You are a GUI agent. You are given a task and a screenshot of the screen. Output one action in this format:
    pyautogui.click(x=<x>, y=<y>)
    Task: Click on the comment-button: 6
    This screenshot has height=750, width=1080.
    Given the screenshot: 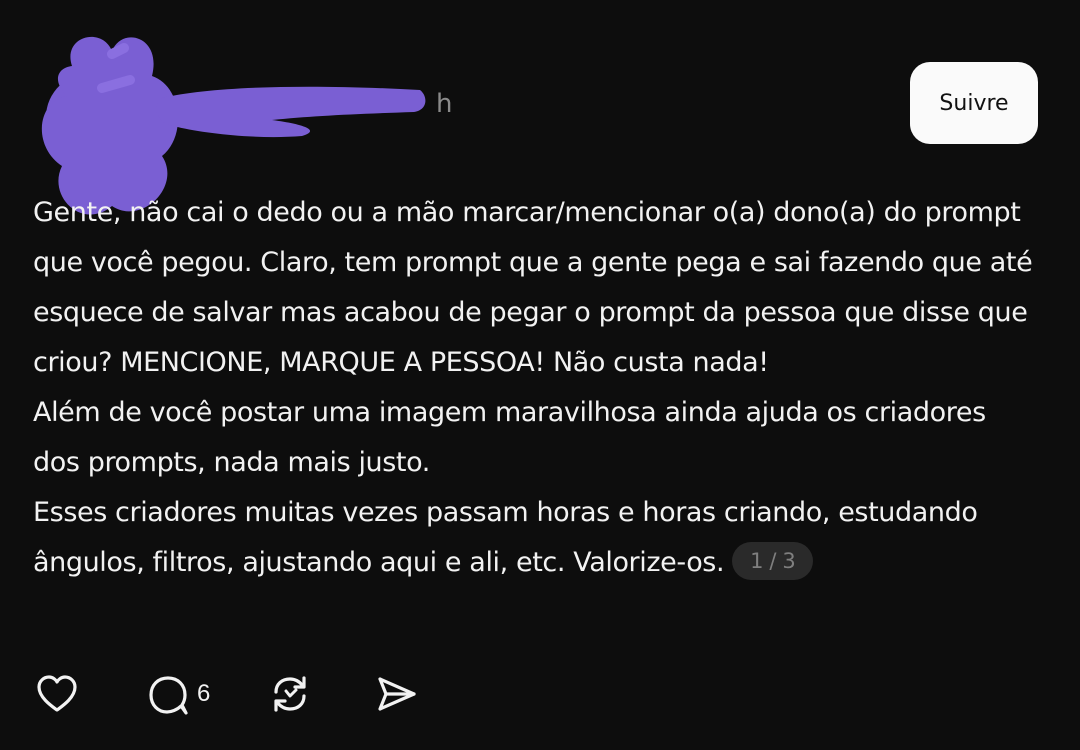 What is the action you would take?
    pyautogui.click(x=177, y=694)
    